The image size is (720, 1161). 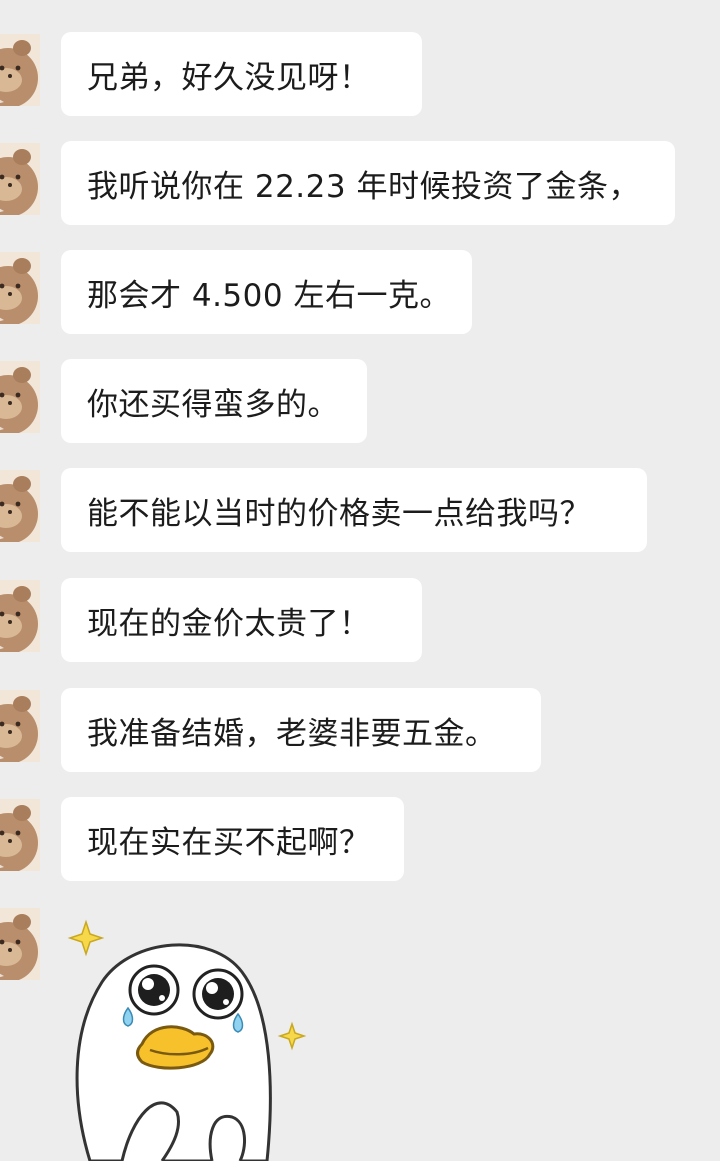 I want to click on message-row: 兄弟，好久没见呀！, so click(x=360, y=74).